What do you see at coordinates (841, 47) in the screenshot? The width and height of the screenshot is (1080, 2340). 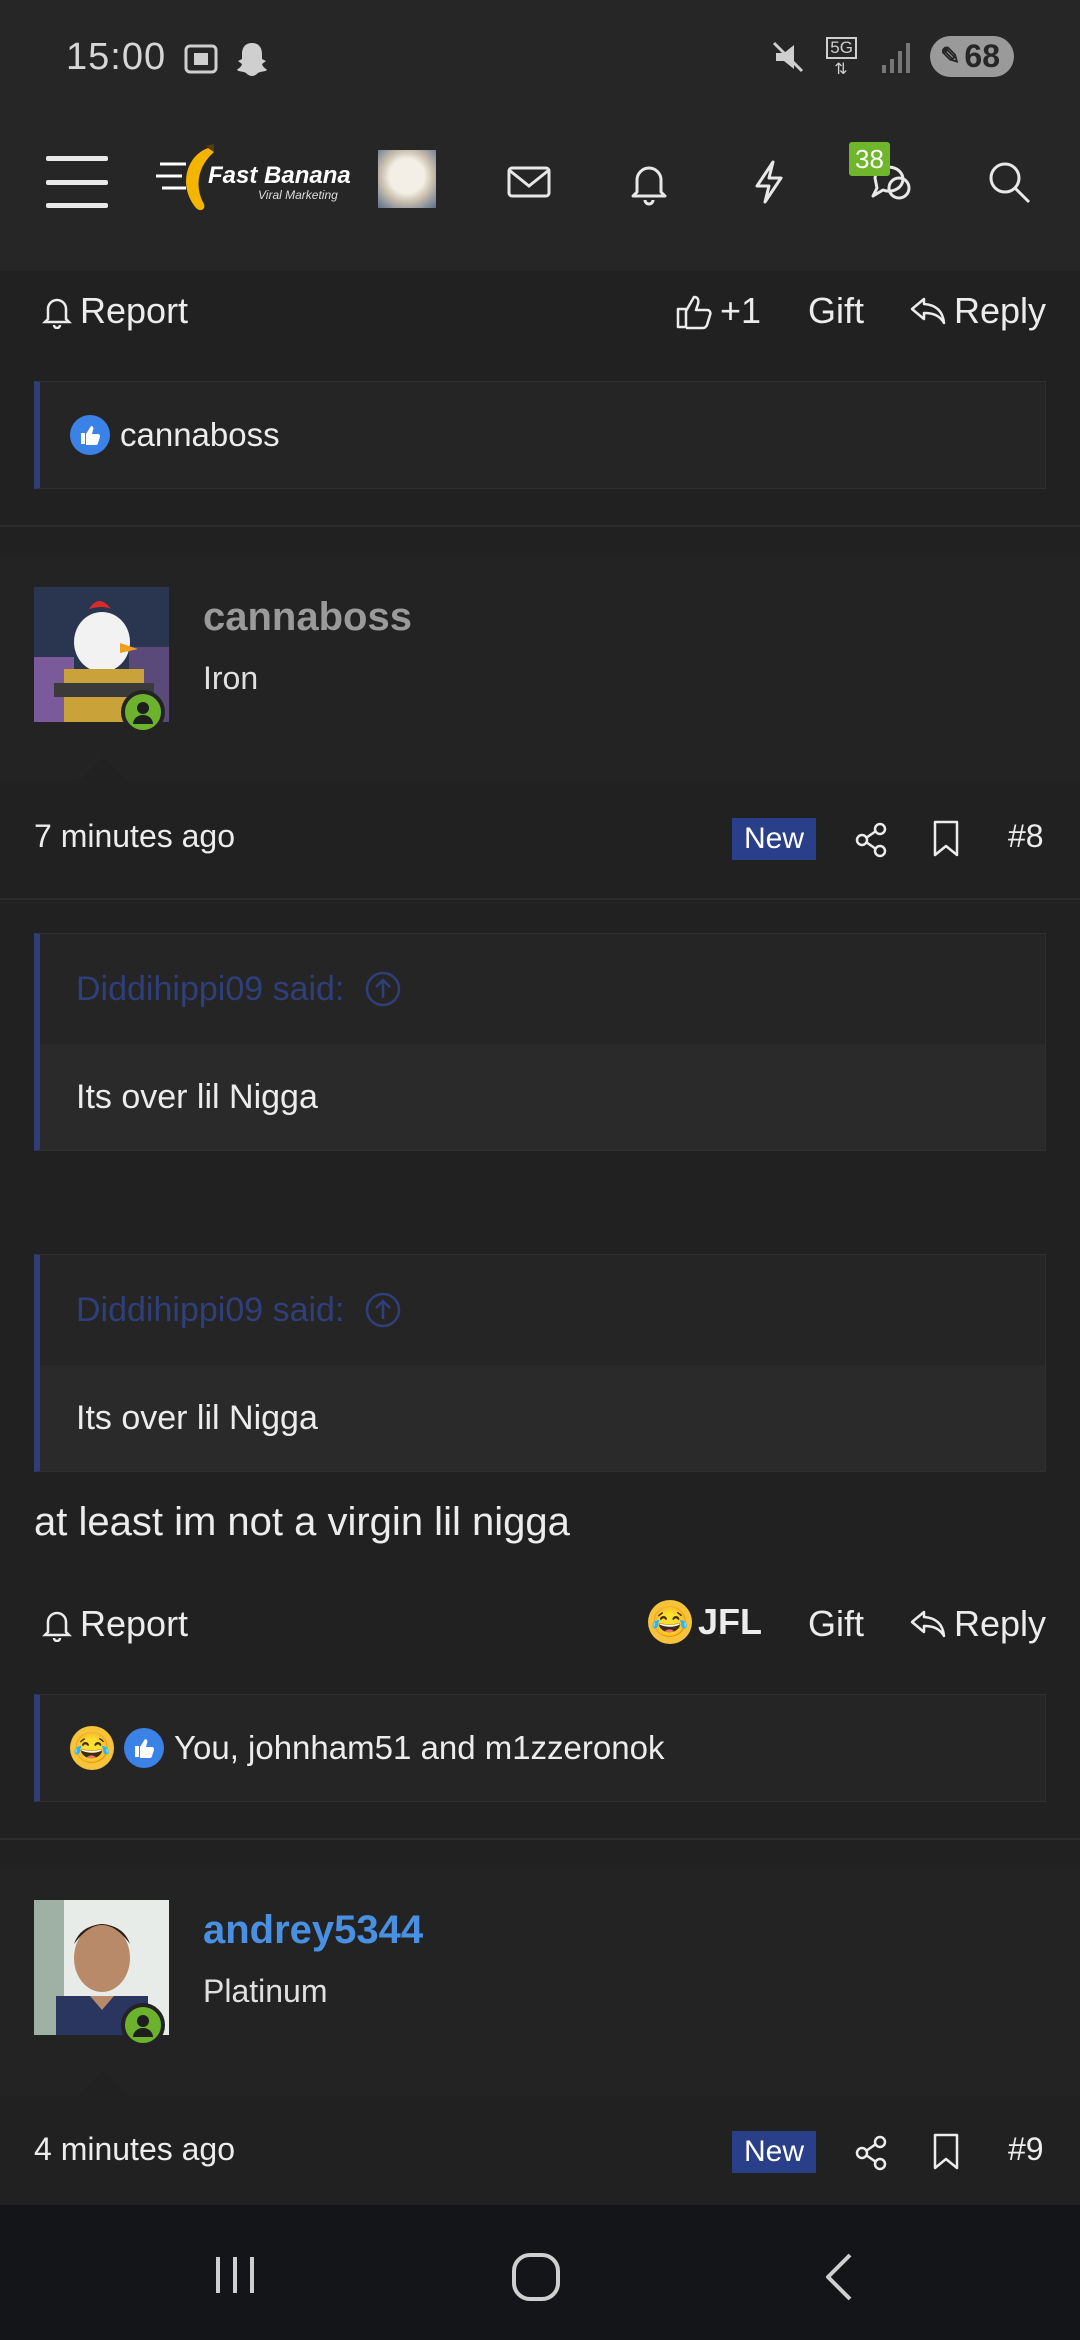 I see `network-type: 5G` at bounding box center [841, 47].